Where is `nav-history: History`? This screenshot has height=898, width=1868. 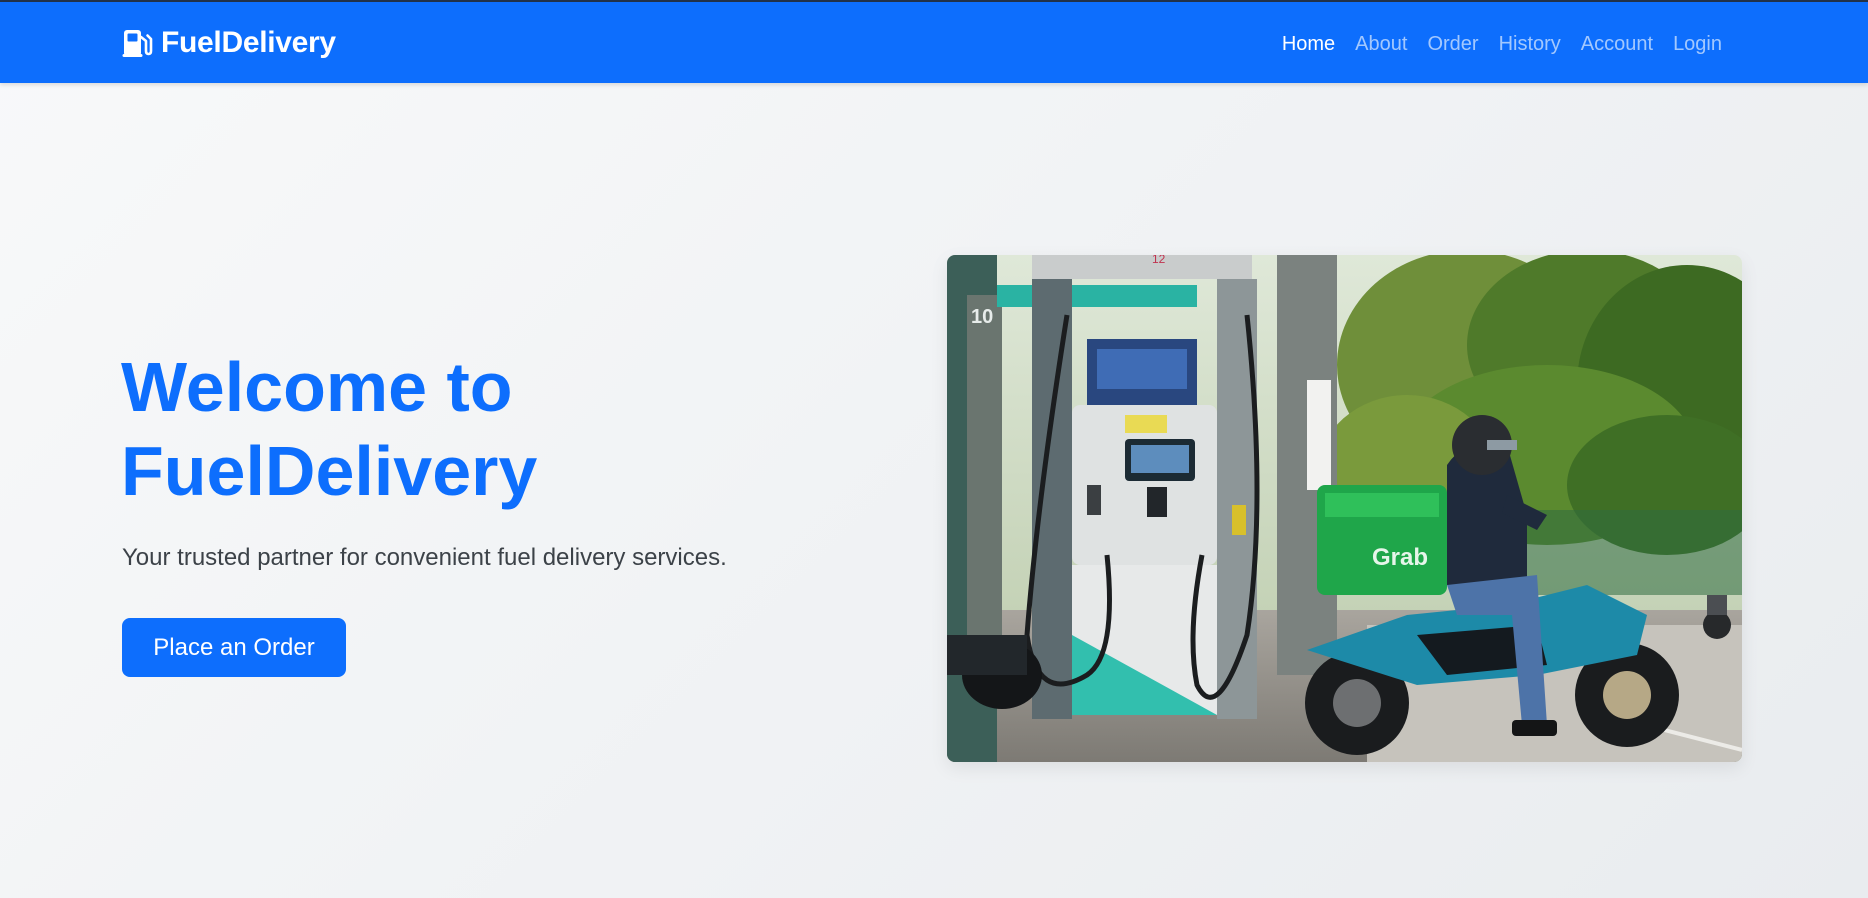 nav-history: History is located at coordinates (1530, 44).